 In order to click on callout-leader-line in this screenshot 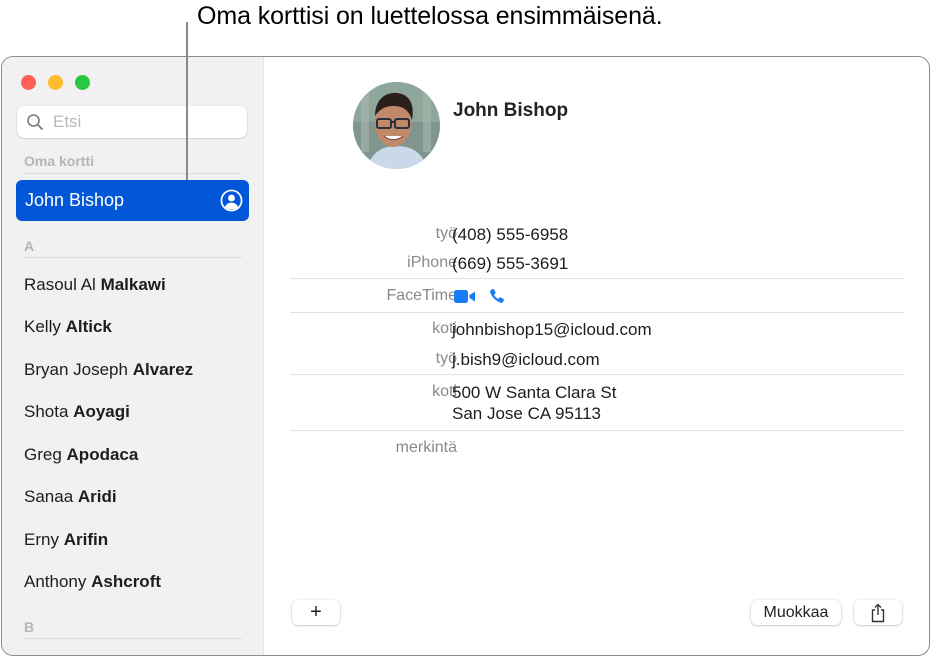, I will do `click(187, 101)`.